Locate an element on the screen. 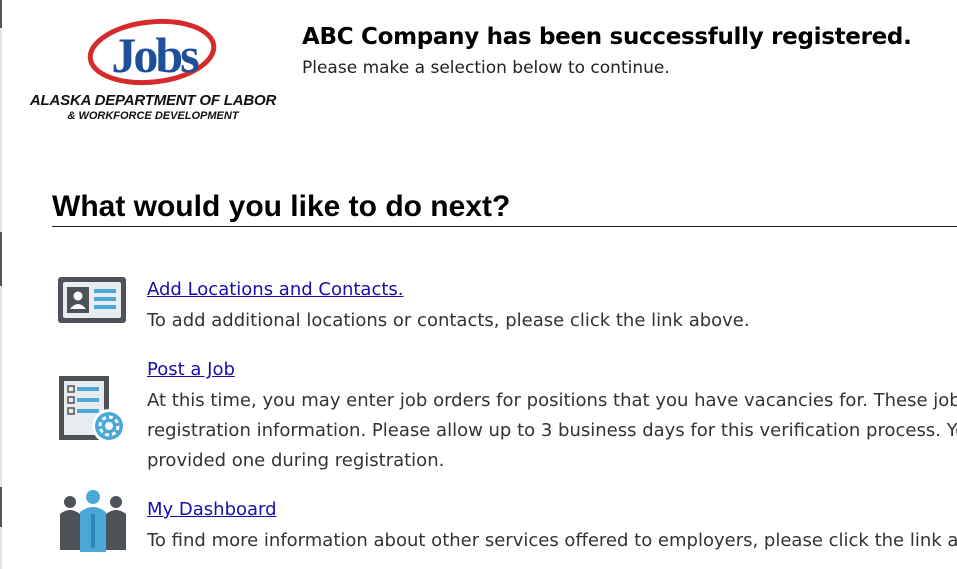 Image resolution: width=957 pixels, height=569 pixels. next-steps-heading: What would you like to do next? is located at coordinates (281, 206).